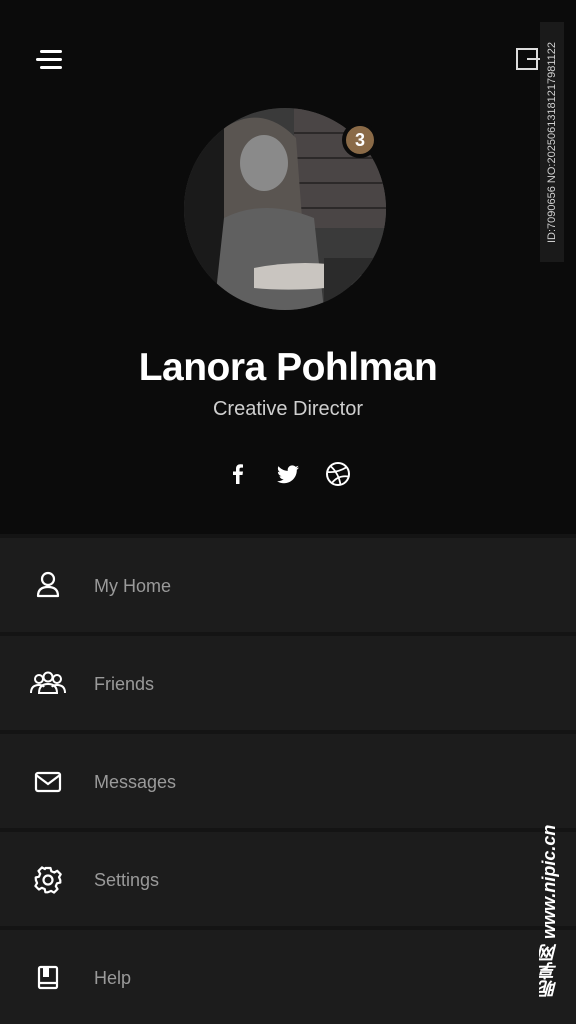  I want to click on menu-item-label: My Home, so click(133, 586).